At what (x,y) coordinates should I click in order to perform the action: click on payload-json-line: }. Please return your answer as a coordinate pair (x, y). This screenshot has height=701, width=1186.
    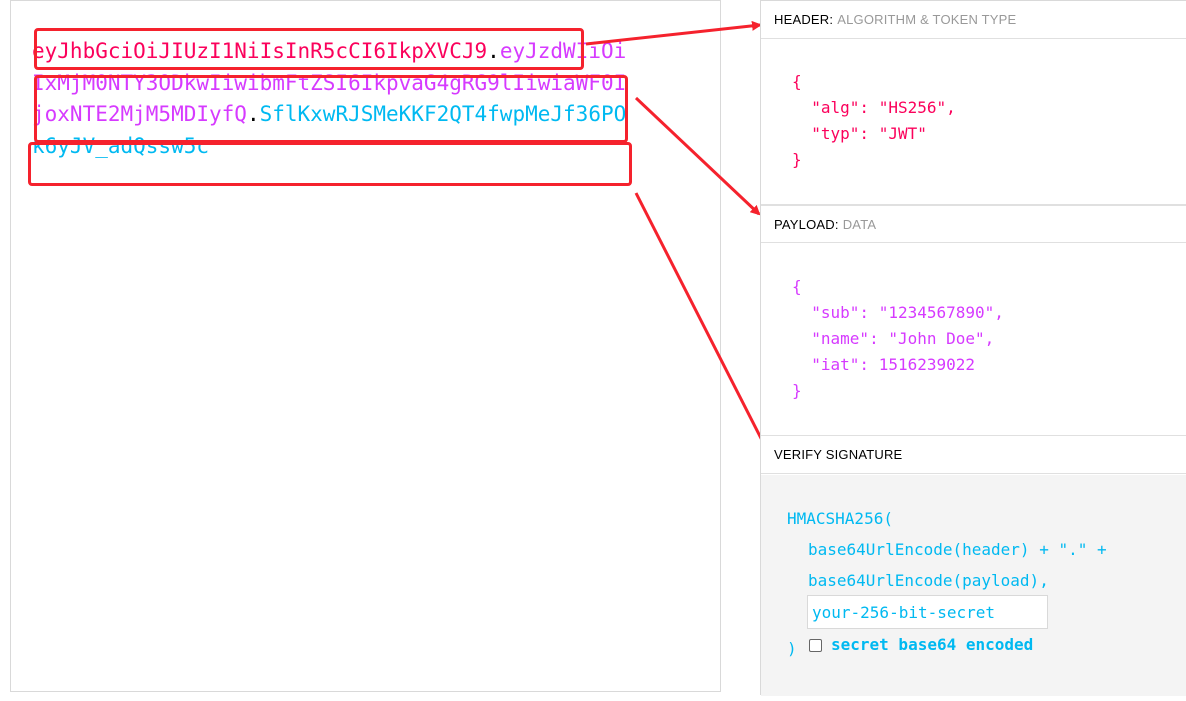
    Looking at the image, I should click on (797, 390).